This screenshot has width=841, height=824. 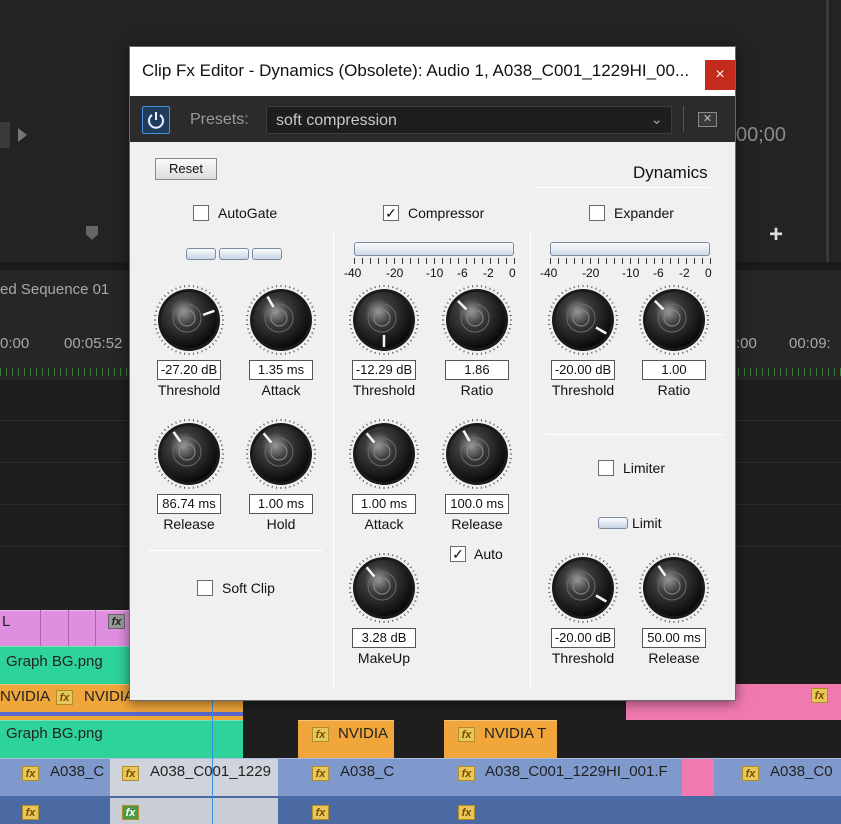 I want to click on compressor-threshold-knob, so click(x=384, y=320).